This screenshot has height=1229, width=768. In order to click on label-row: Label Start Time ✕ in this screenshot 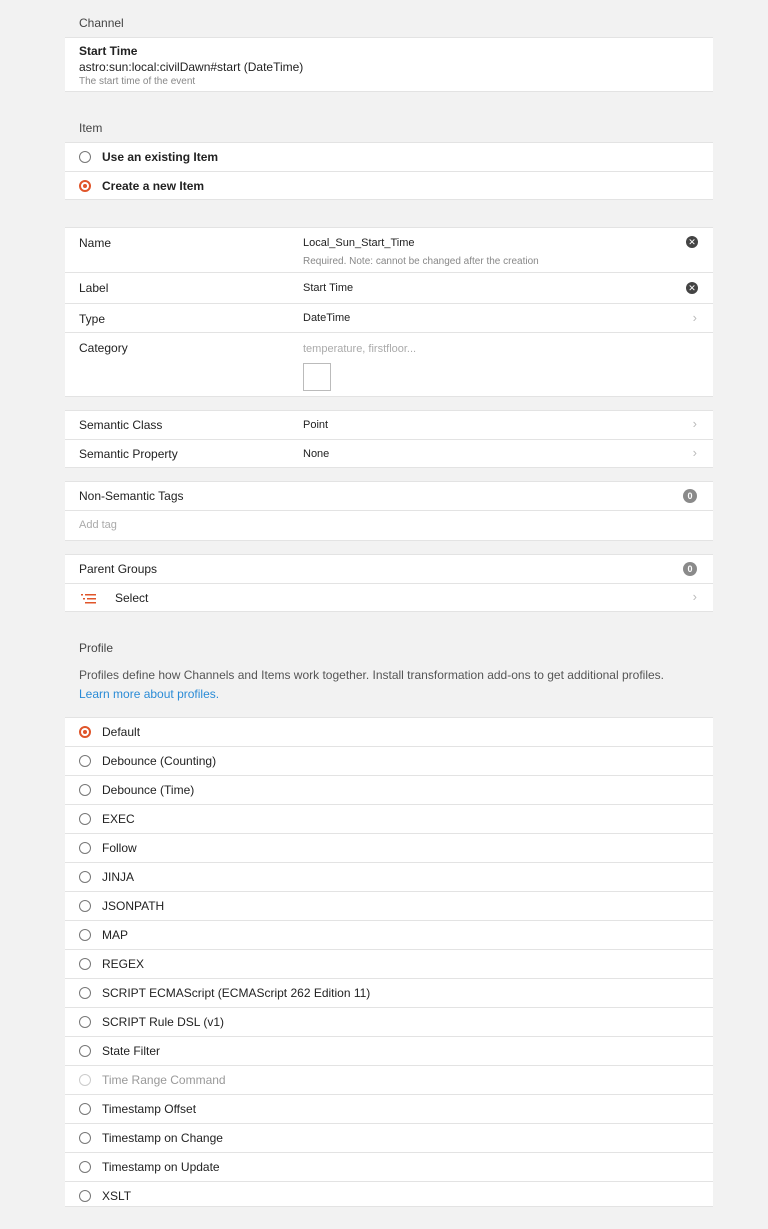, I will do `click(389, 288)`.